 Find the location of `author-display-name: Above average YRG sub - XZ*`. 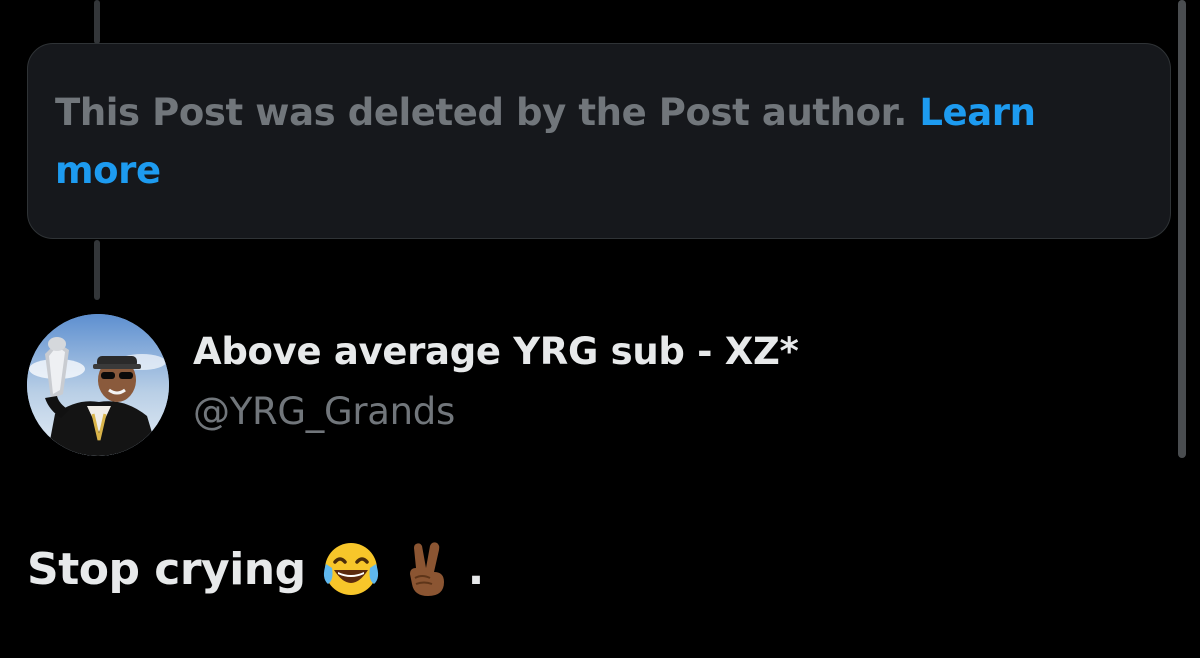

author-display-name: Above average YRG sub - XZ* is located at coordinates (496, 351).